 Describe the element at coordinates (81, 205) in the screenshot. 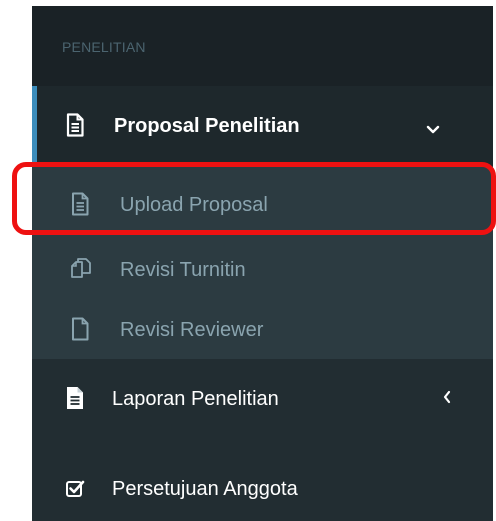

I see `file-text-outline-icon` at that location.